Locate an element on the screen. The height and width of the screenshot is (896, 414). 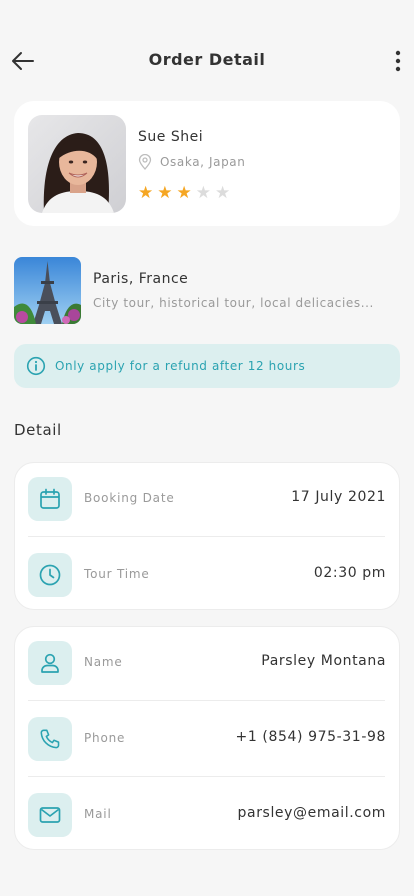
refund-notice-text: Only apply for a refund after 12 hours is located at coordinates (180, 366).